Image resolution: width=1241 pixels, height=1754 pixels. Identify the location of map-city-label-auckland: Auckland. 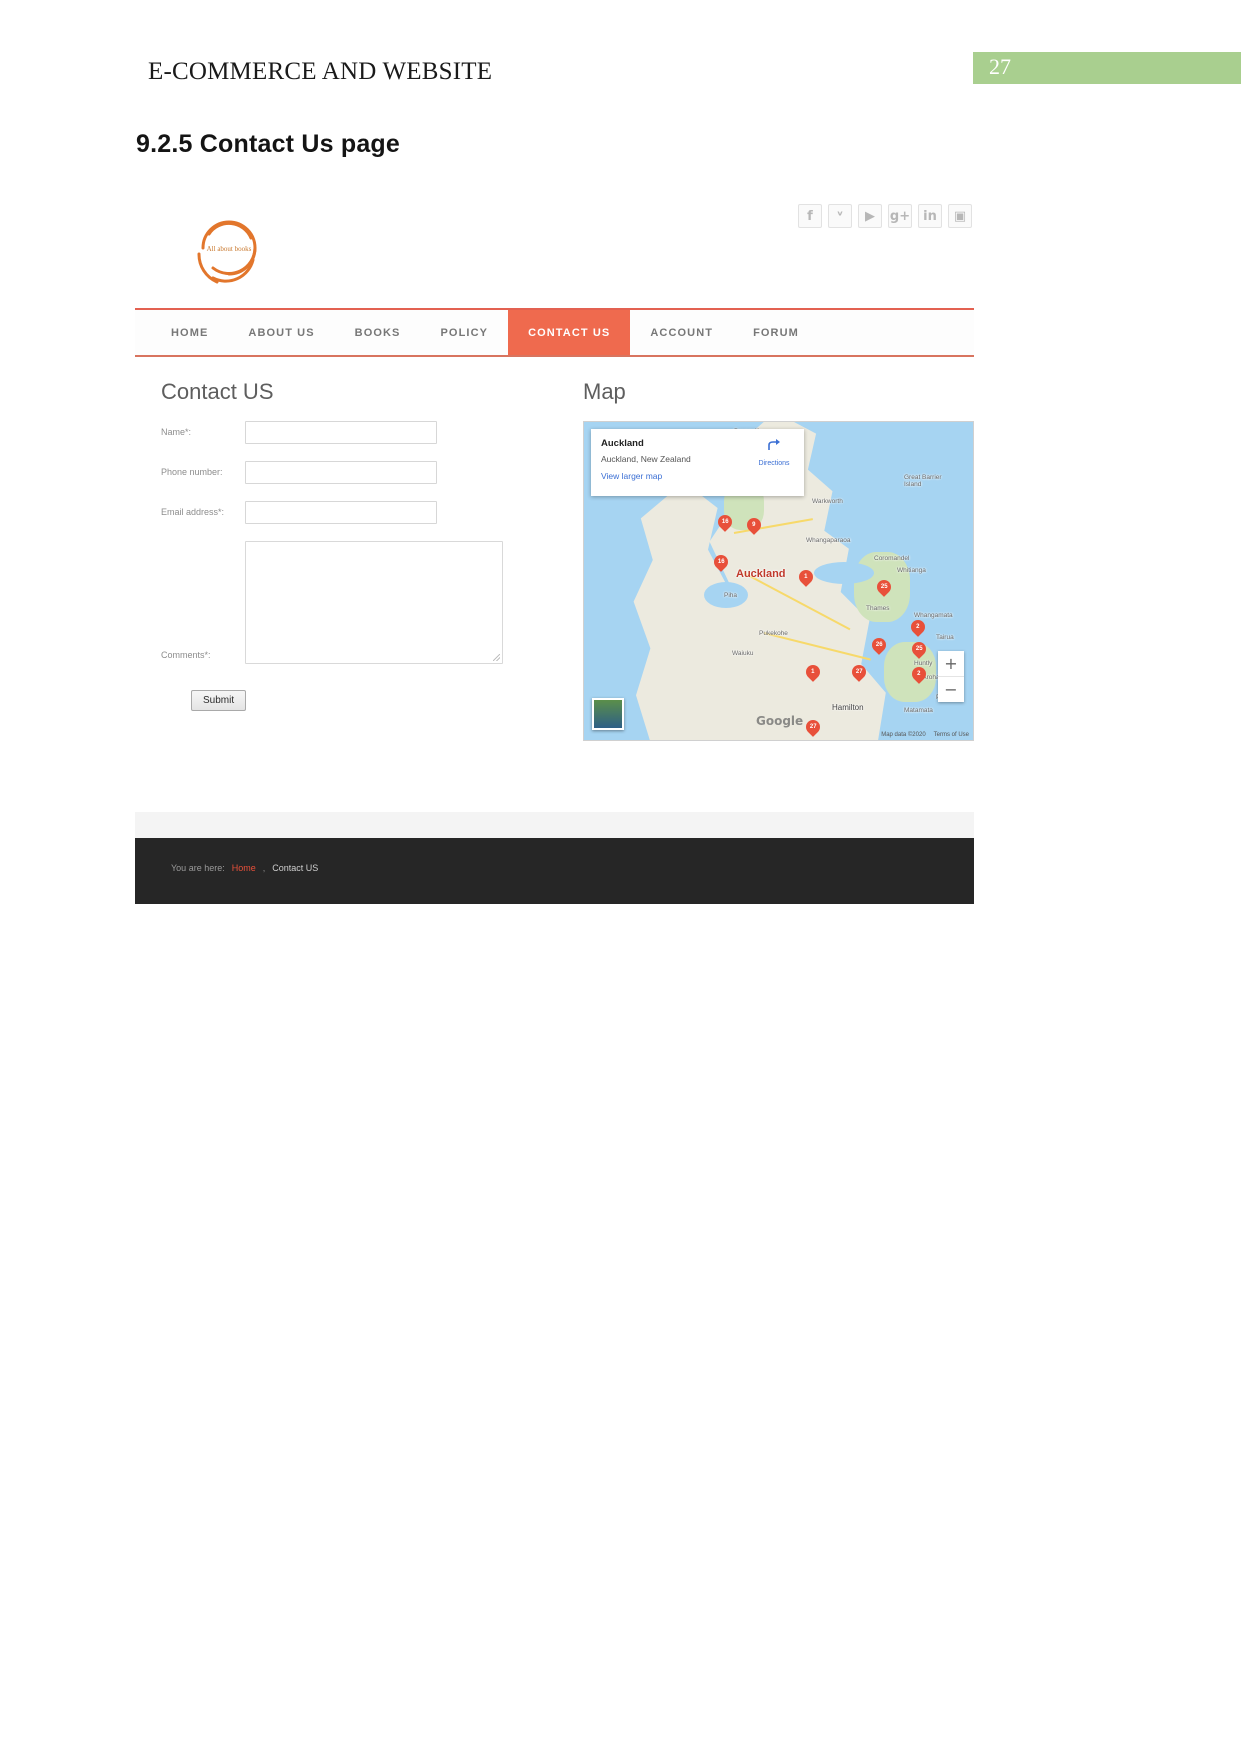
(761, 574).